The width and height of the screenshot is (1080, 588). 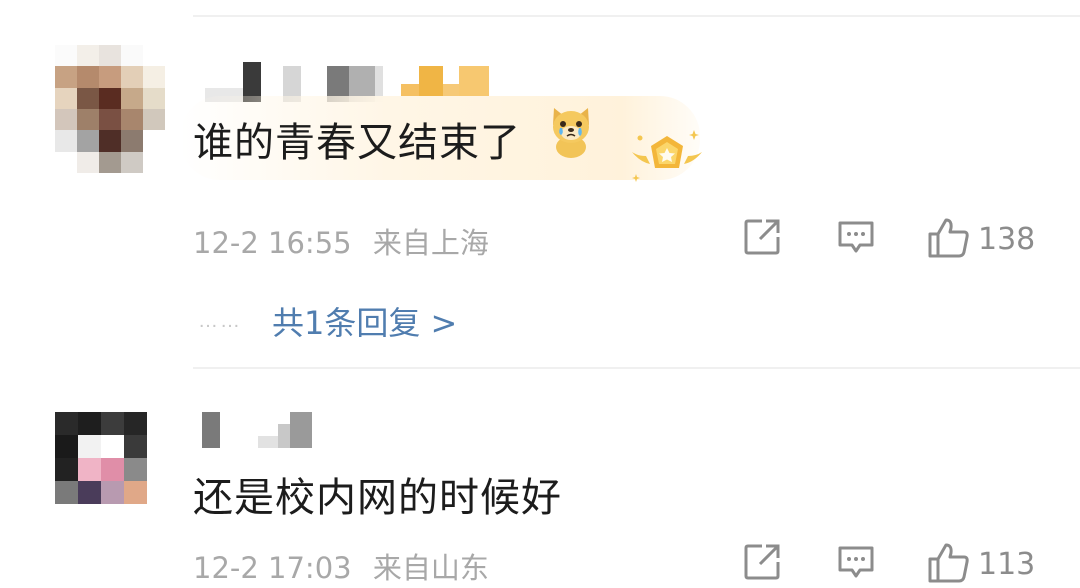 What do you see at coordinates (377, 498) in the screenshot?
I see `comment-text: 还是校内网的时候好` at bounding box center [377, 498].